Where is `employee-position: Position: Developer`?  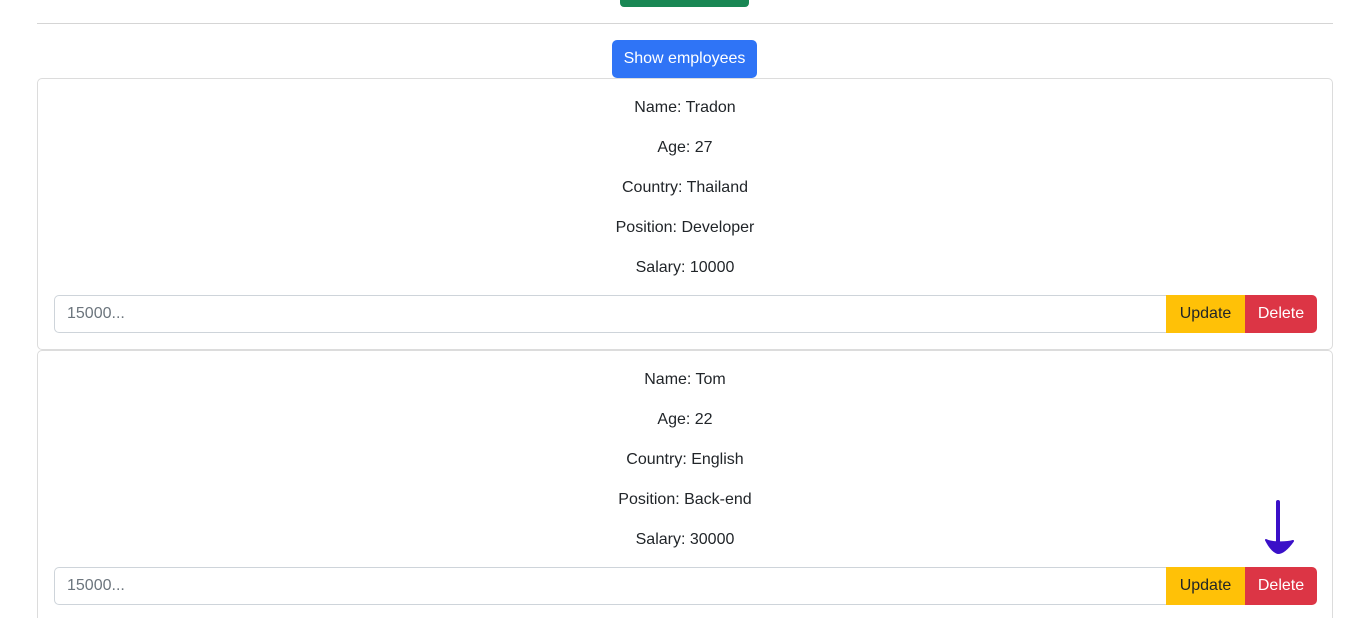
employee-position: Position: Developer is located at coordinates (685, 227).